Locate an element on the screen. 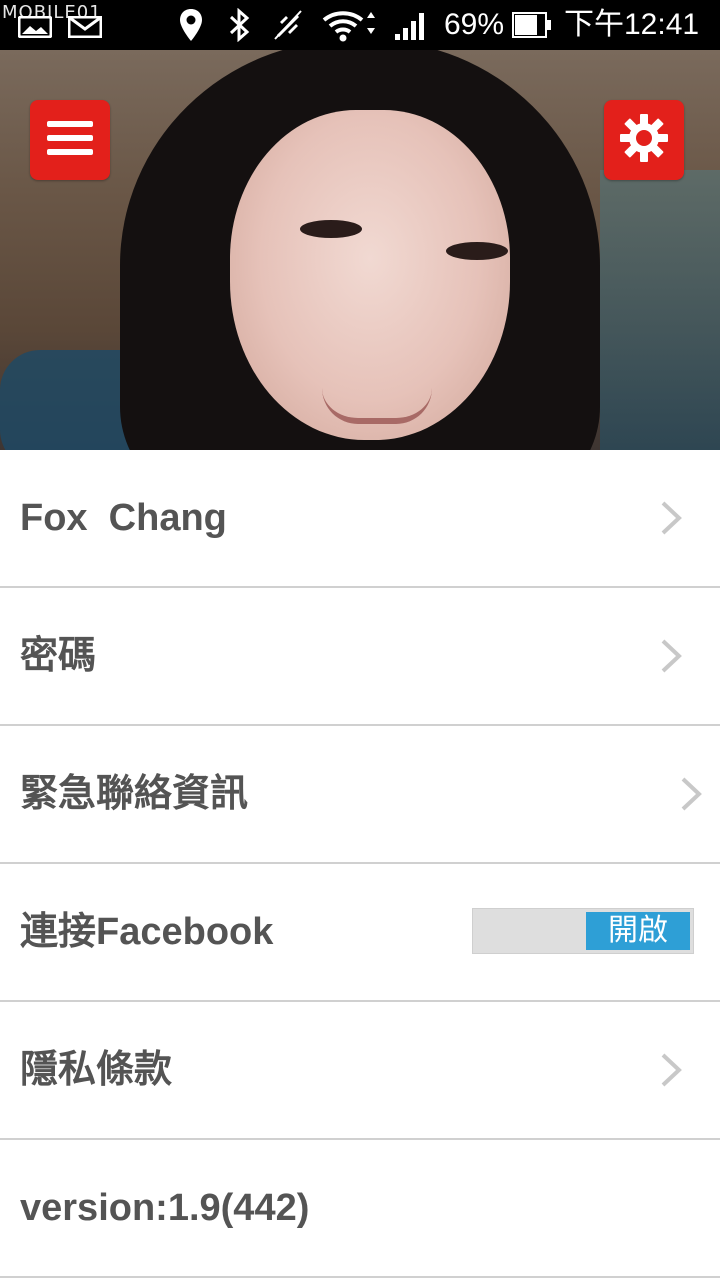 The image size is (720, 1280). vibrate-off-icon is located at coordinates (288, 27).